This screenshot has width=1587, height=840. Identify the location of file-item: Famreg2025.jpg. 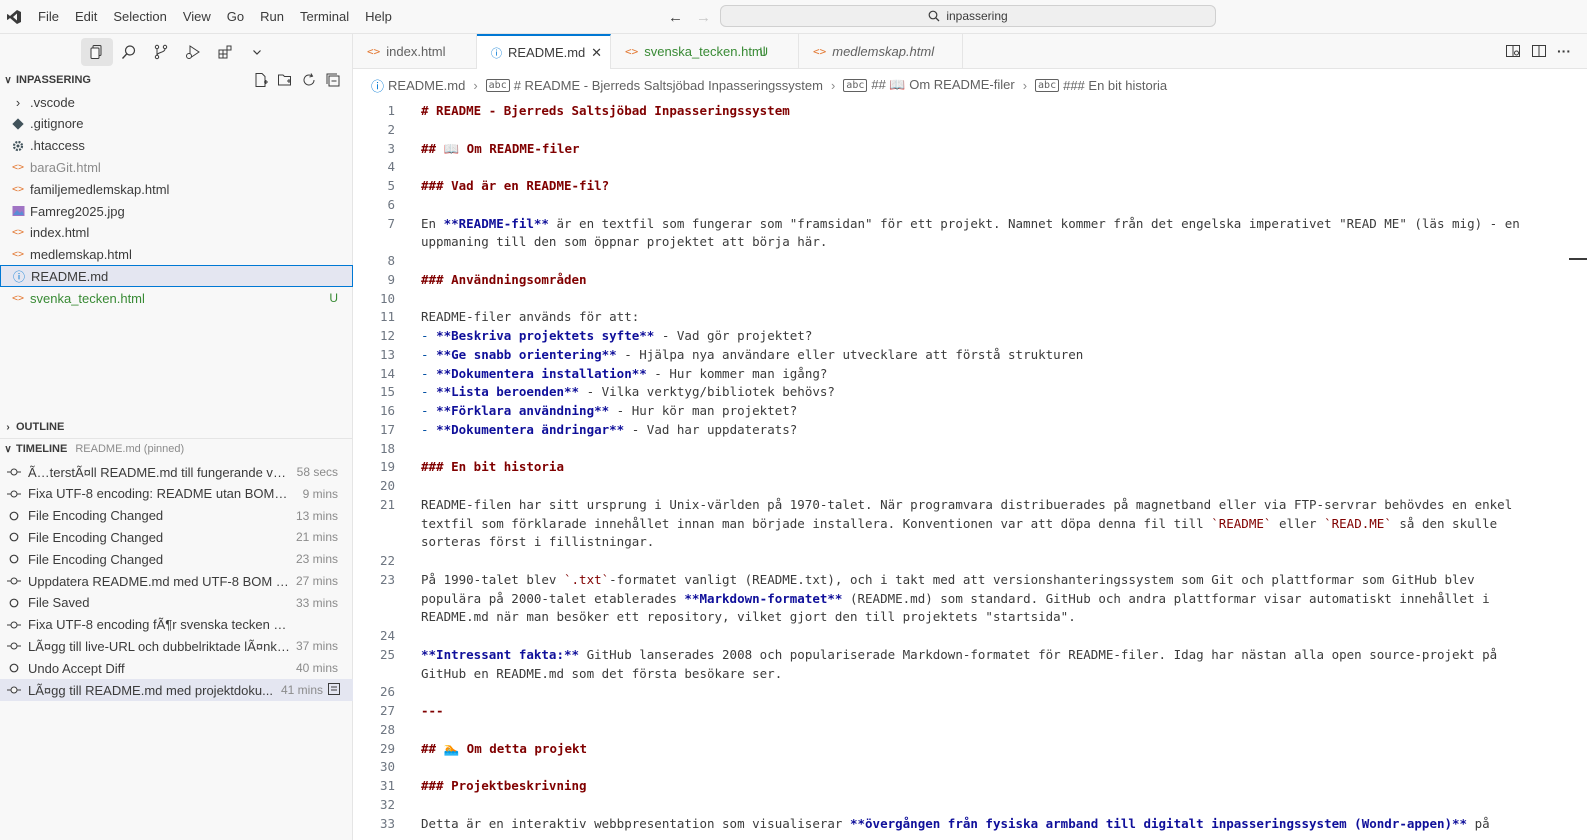
(176, 211).